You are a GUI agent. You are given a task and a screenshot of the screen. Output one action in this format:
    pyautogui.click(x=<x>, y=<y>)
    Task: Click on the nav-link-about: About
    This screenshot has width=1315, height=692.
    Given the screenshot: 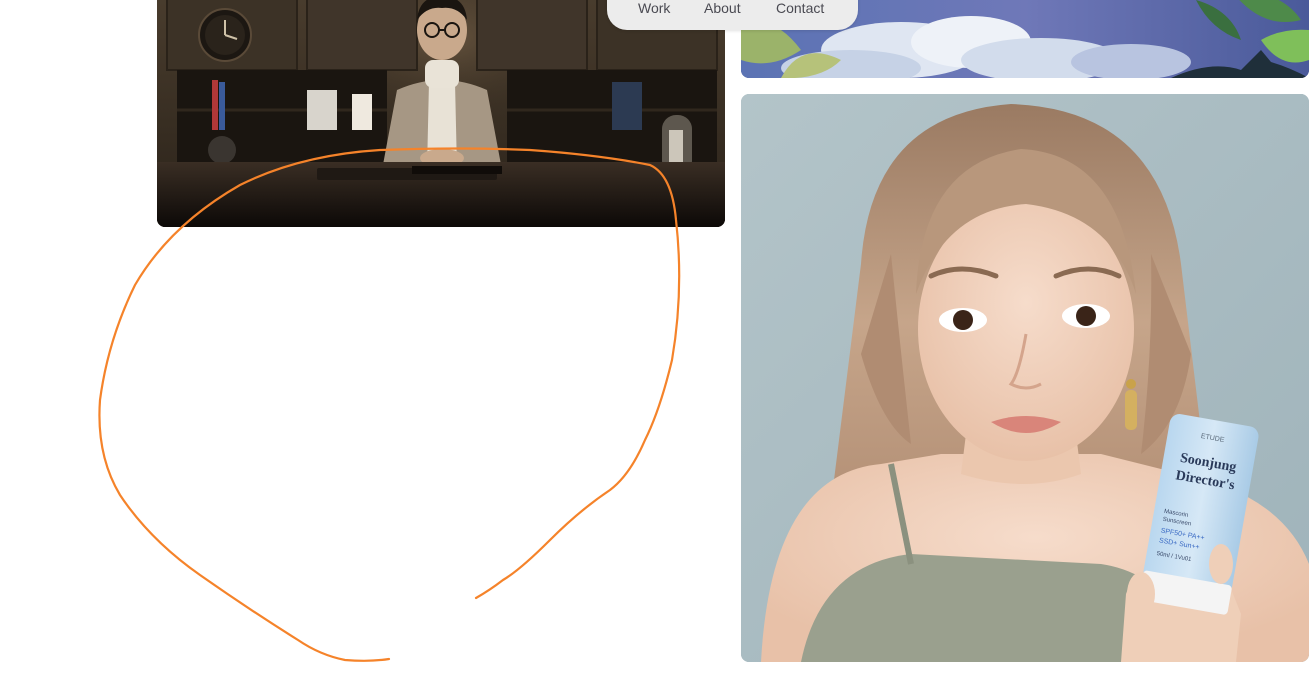 What is the action you would take?
    pyautogui.click(x=722, y=8)
    